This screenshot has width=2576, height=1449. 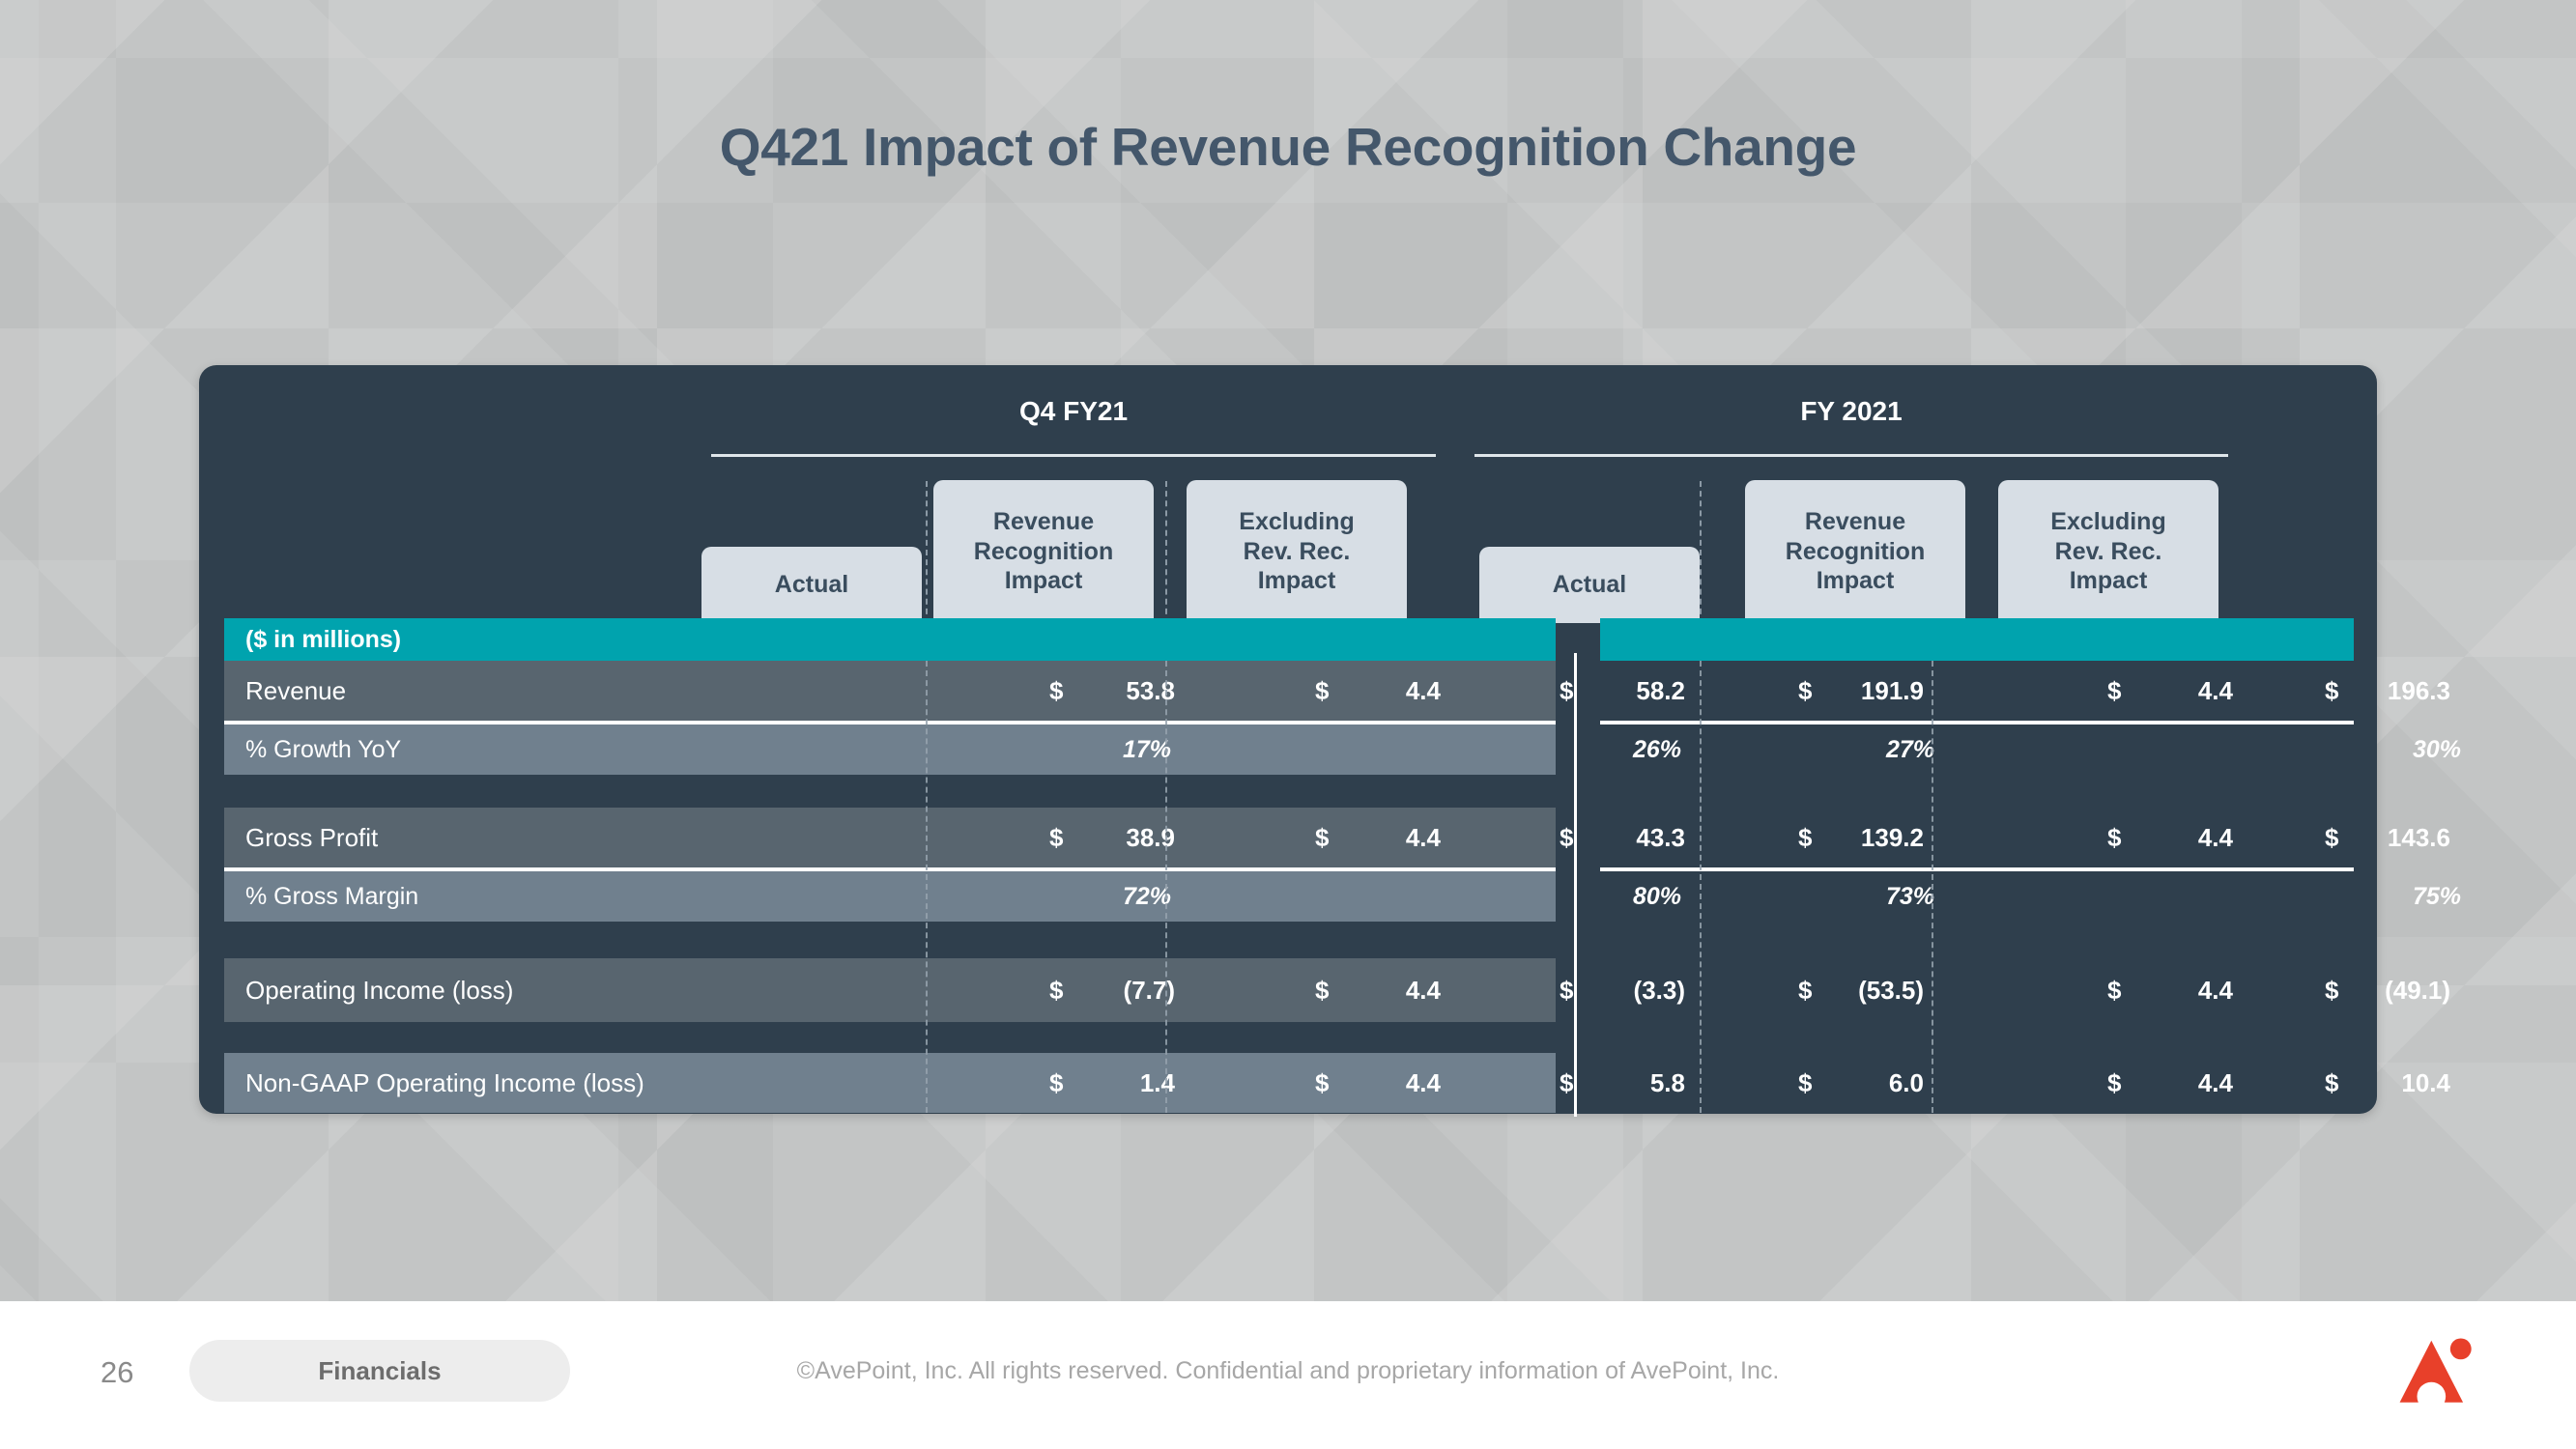 What do you see at coordinates (2388, 837) in the screenshot?
I see `cell-fy-excluding-value: $143.6` at bounding box center [2388, 837].